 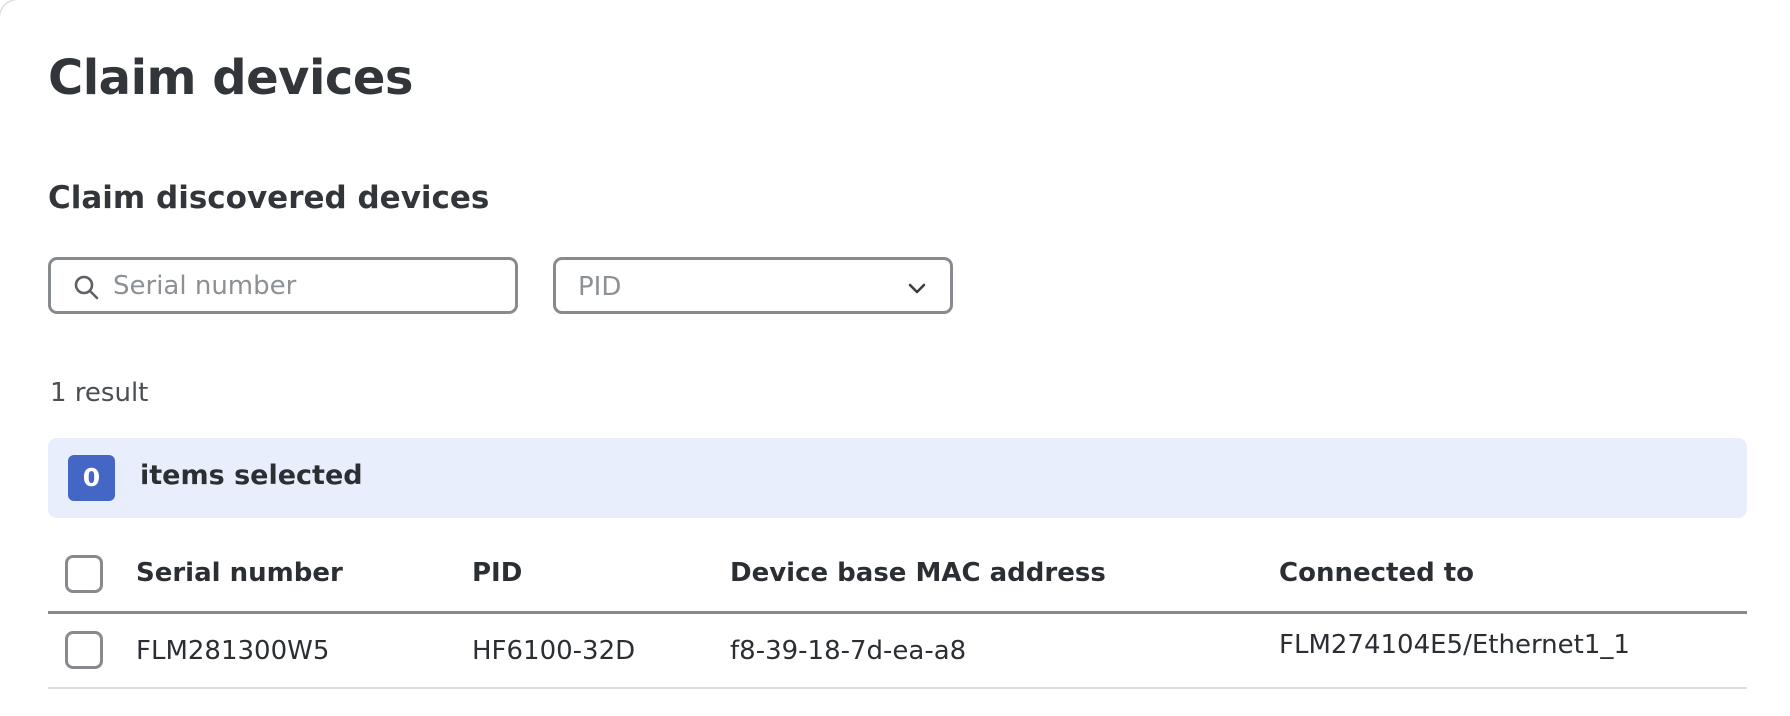 I want to click on selection-bar: 0 items selected, so click(x=897, y=478).